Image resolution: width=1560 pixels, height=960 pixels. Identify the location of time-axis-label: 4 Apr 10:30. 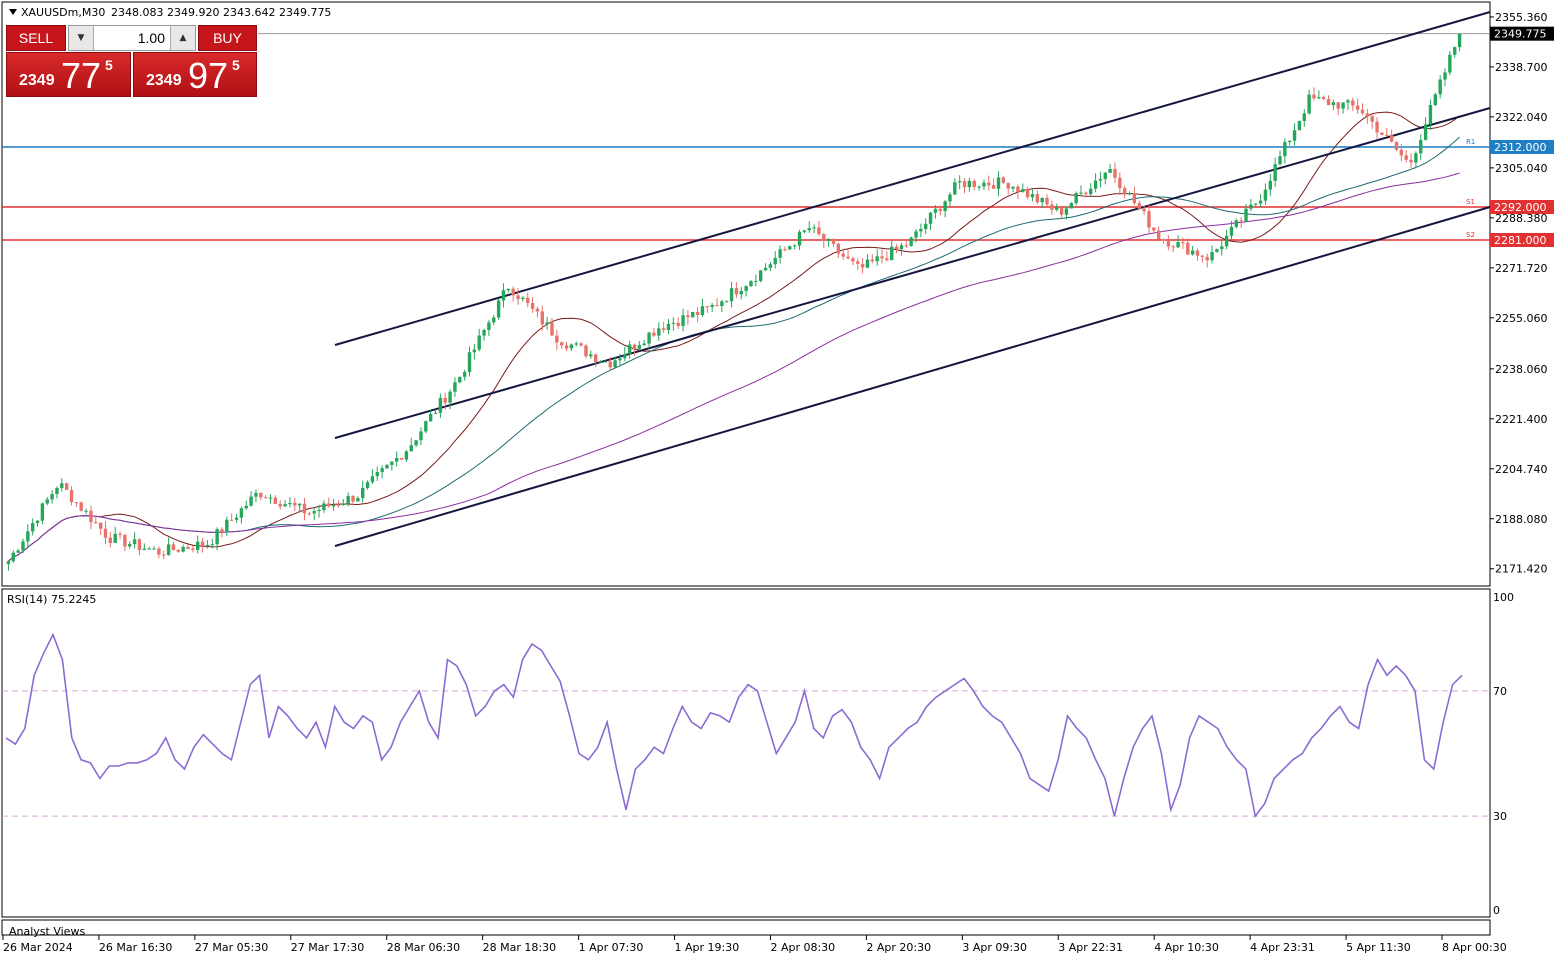
(1186, 947).